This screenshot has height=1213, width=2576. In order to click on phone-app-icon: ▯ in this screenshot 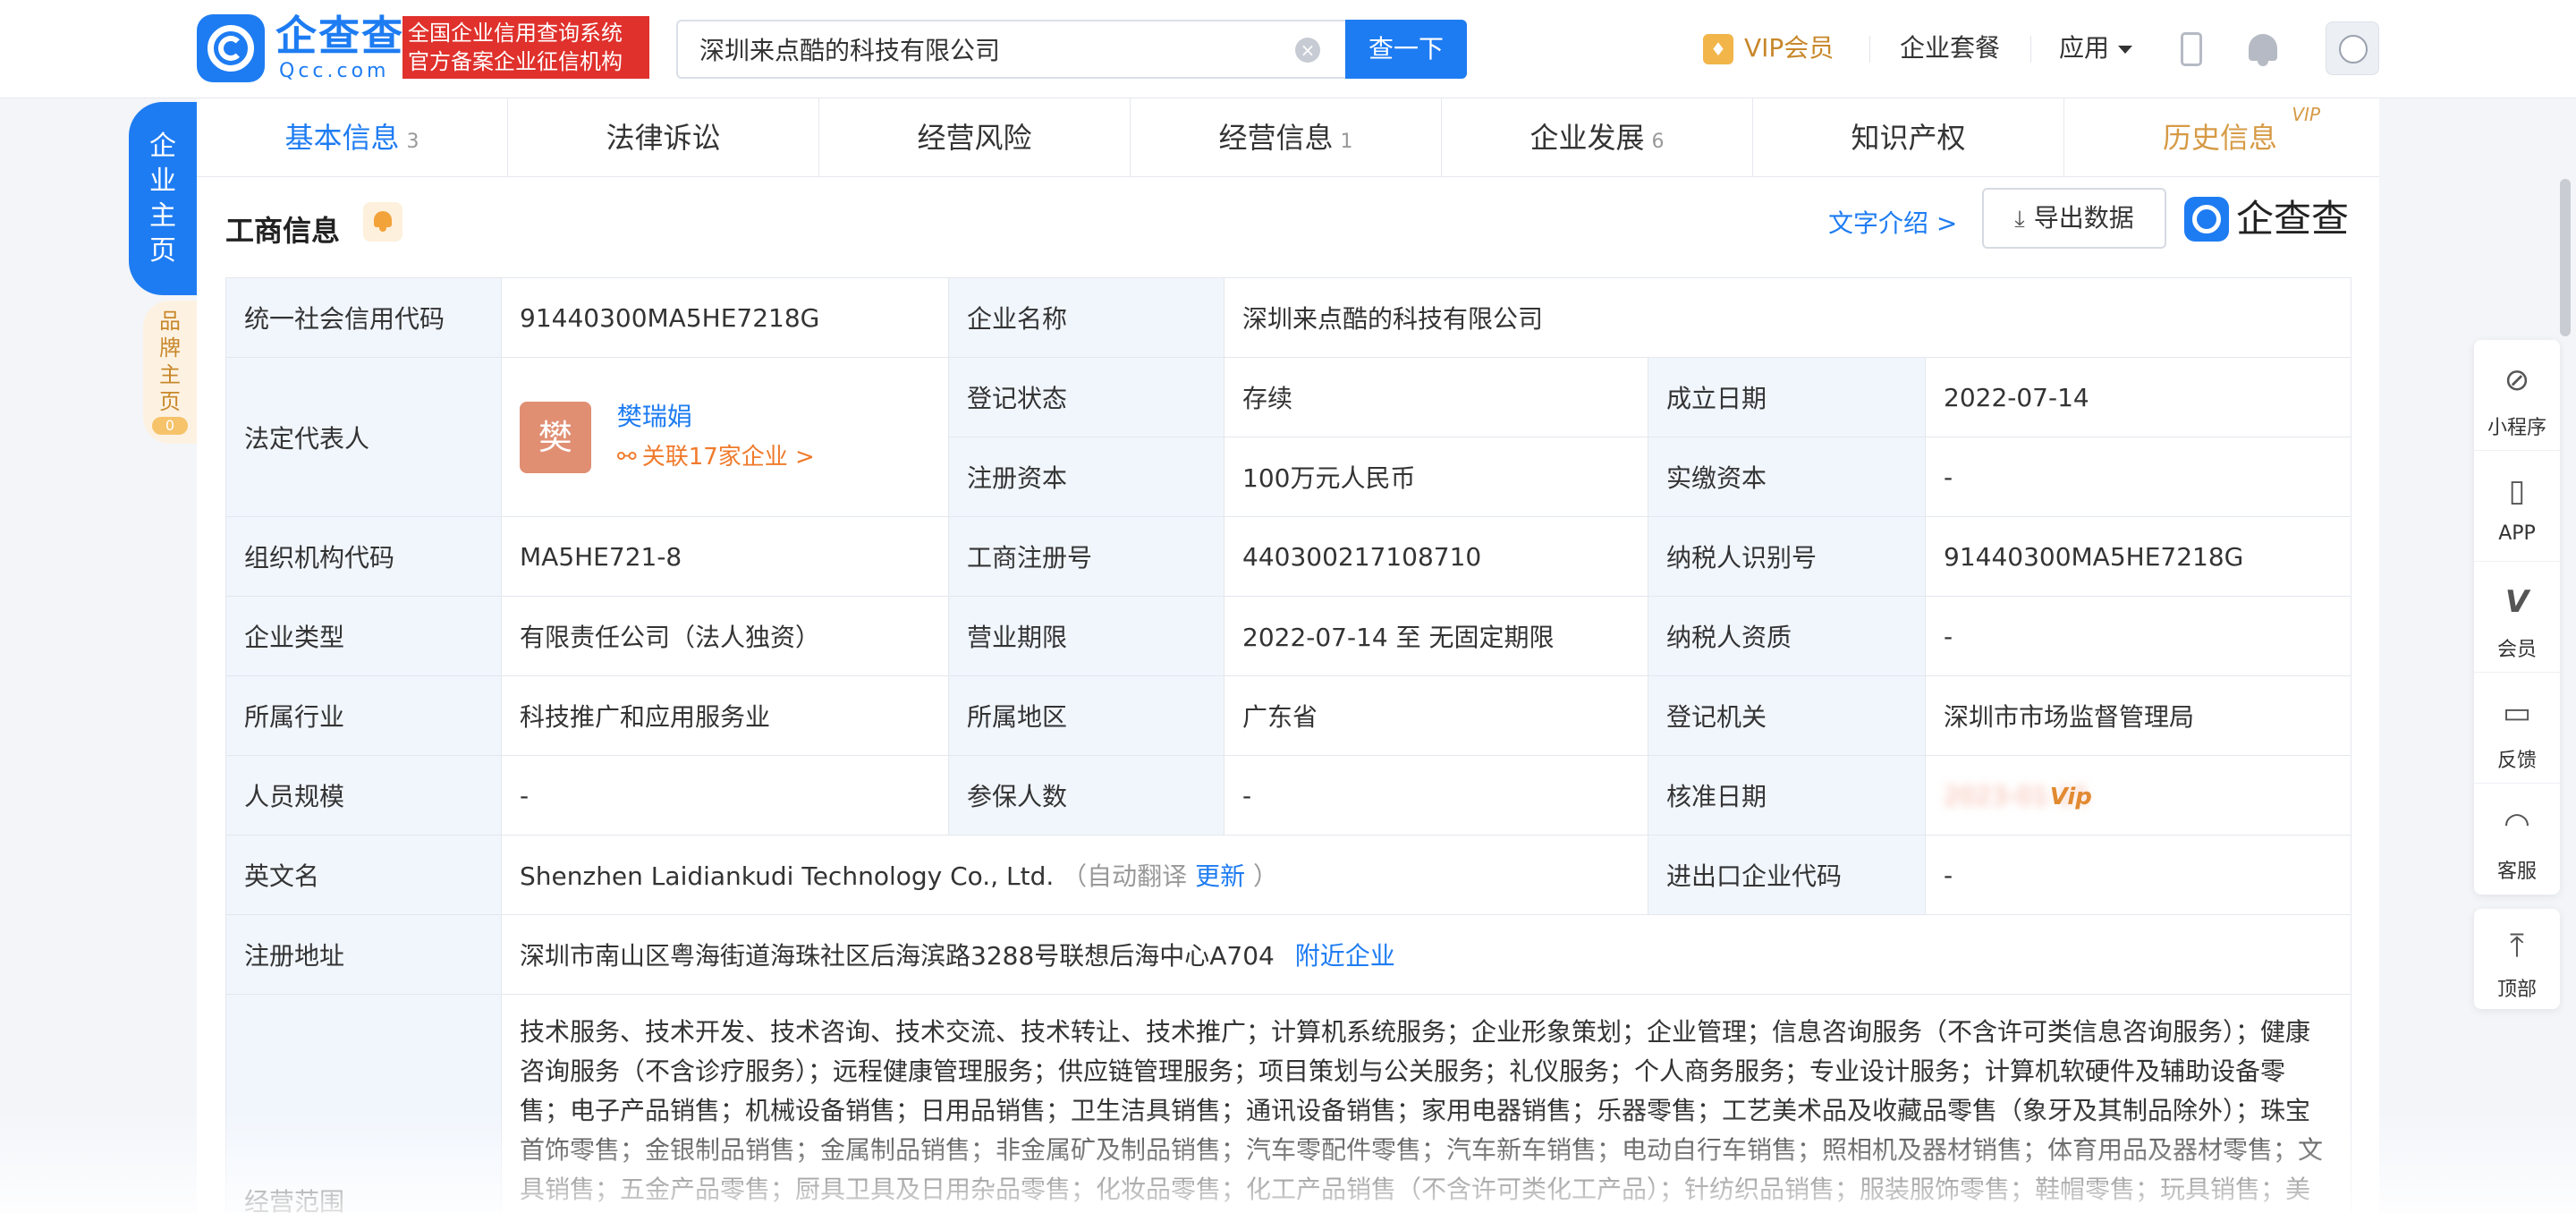, I will do `click(2517, 491)`.